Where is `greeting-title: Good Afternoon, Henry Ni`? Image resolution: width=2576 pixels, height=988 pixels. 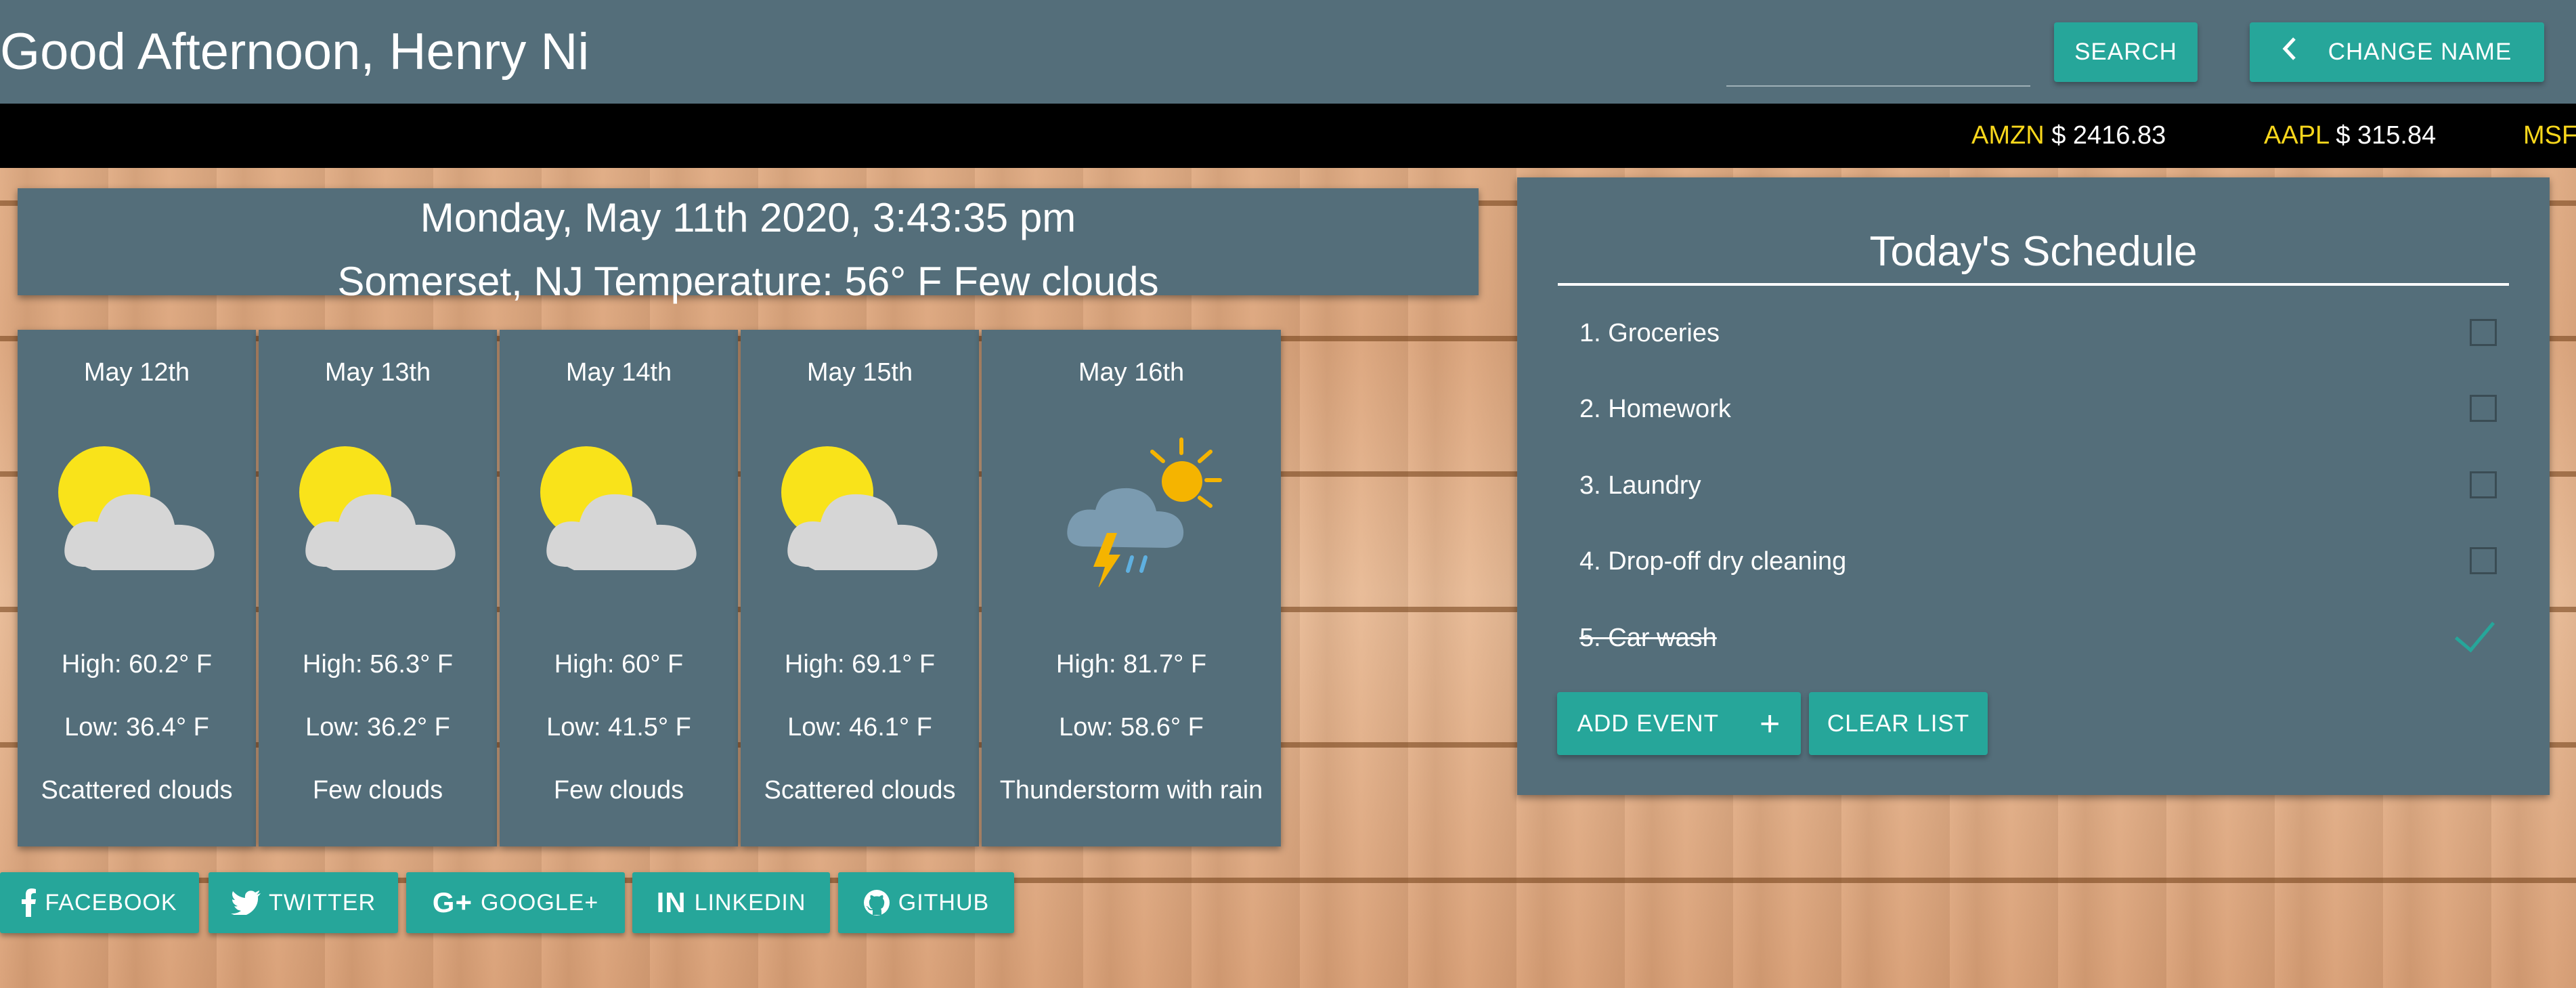
greeting-title: Good Afternoon, Henry Ni is located at coordinates (295, 52).